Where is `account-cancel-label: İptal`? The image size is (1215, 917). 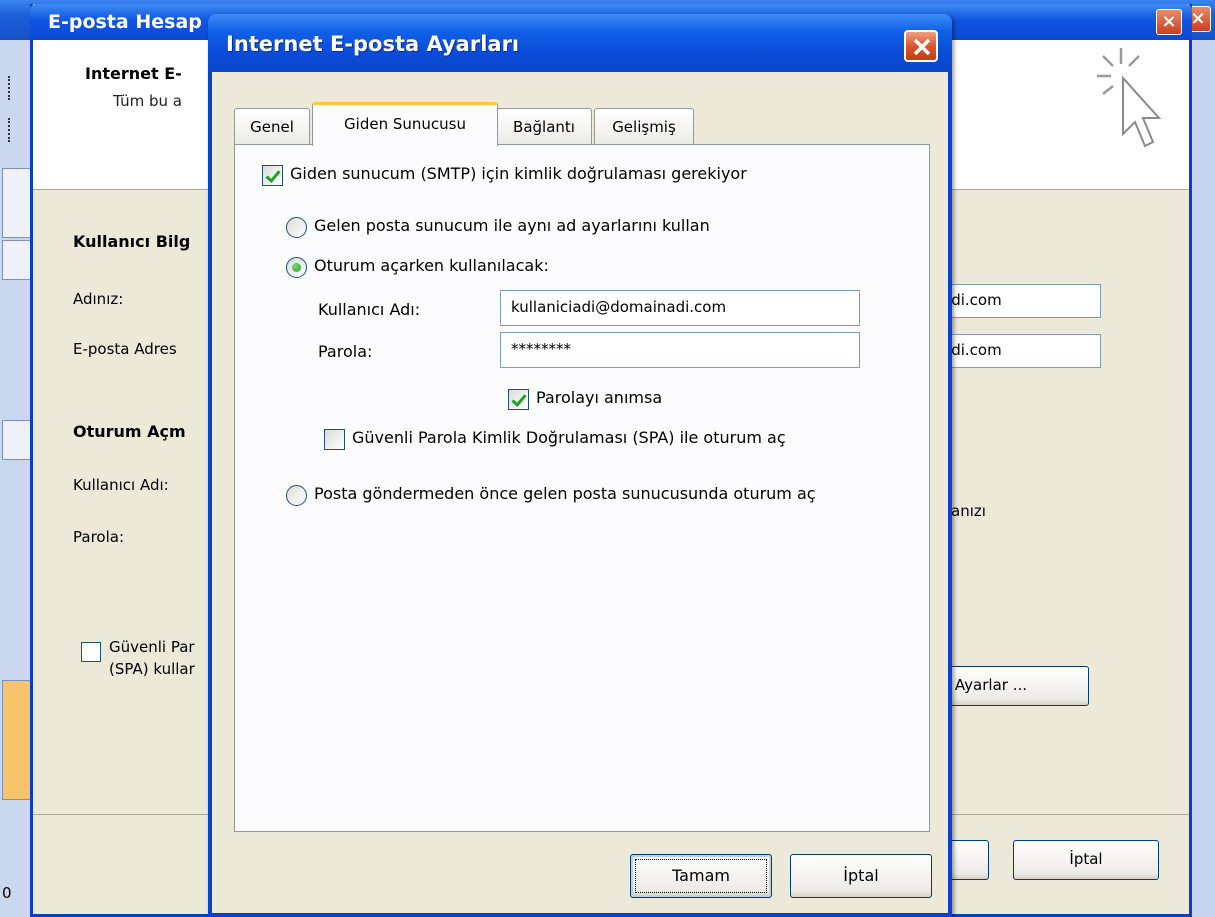 account-cancel-label: İptal is located at coordinates (1086, 859).